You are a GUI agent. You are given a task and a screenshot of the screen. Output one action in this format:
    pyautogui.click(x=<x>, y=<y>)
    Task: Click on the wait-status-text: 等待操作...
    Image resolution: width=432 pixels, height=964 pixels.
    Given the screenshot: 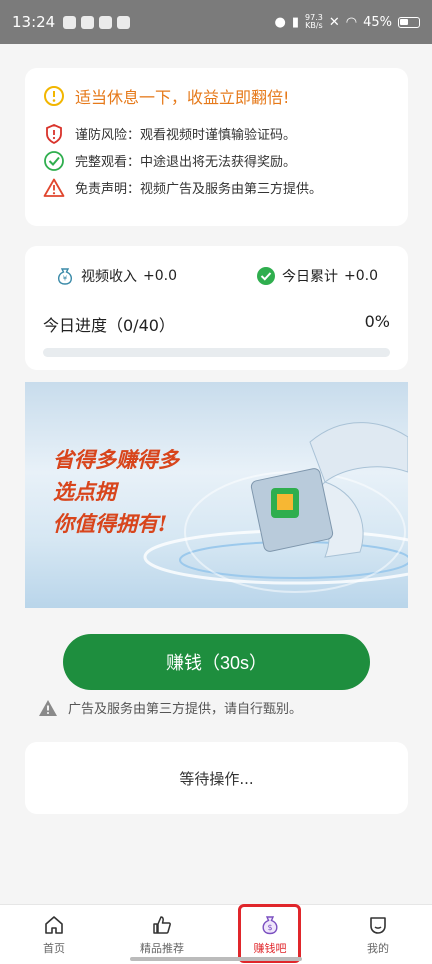 What is the action you would take?
    pyautogui.click(x=216, y=778)
    